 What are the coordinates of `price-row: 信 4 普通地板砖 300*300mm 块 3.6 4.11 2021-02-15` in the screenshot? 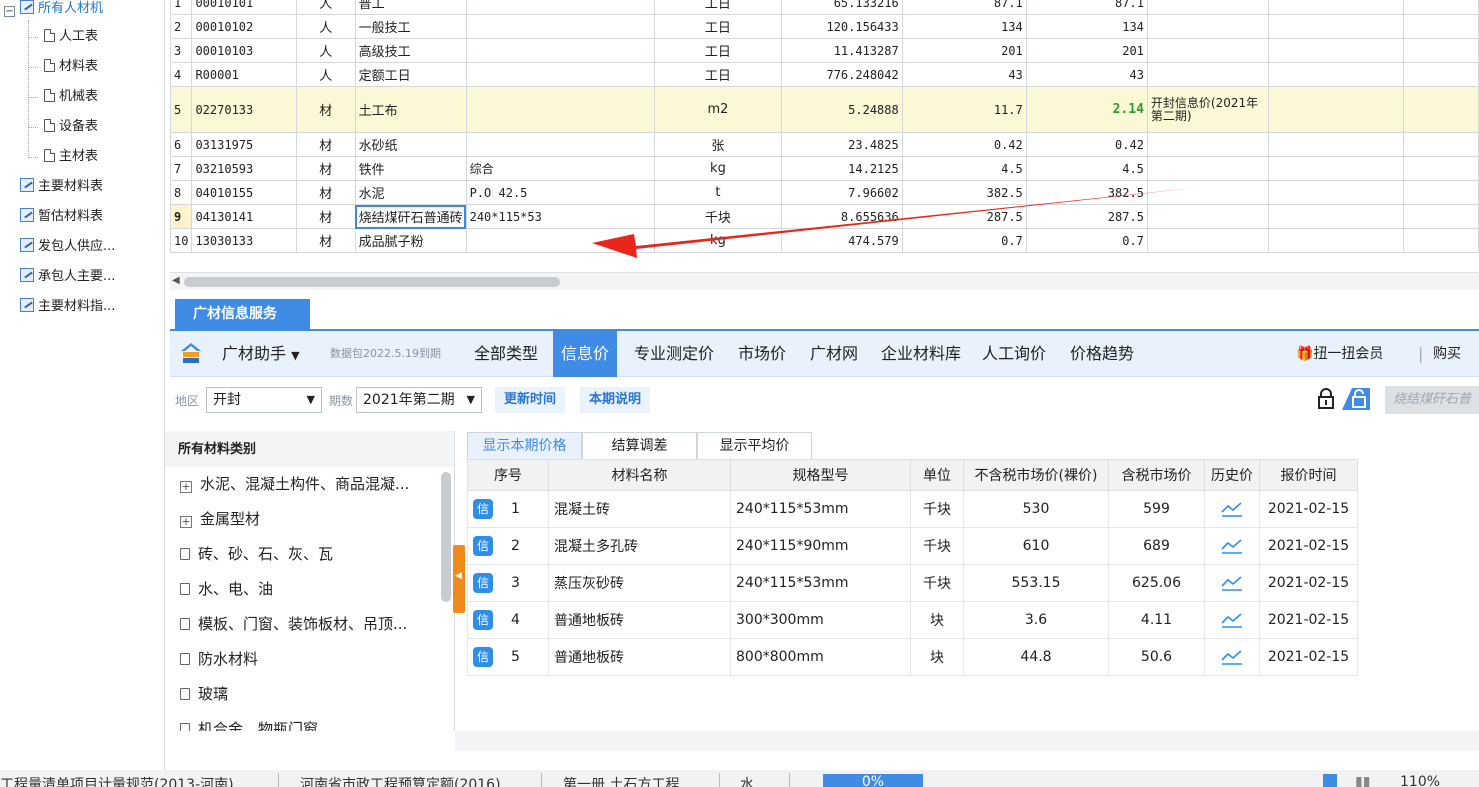 It's located at (912, 620).